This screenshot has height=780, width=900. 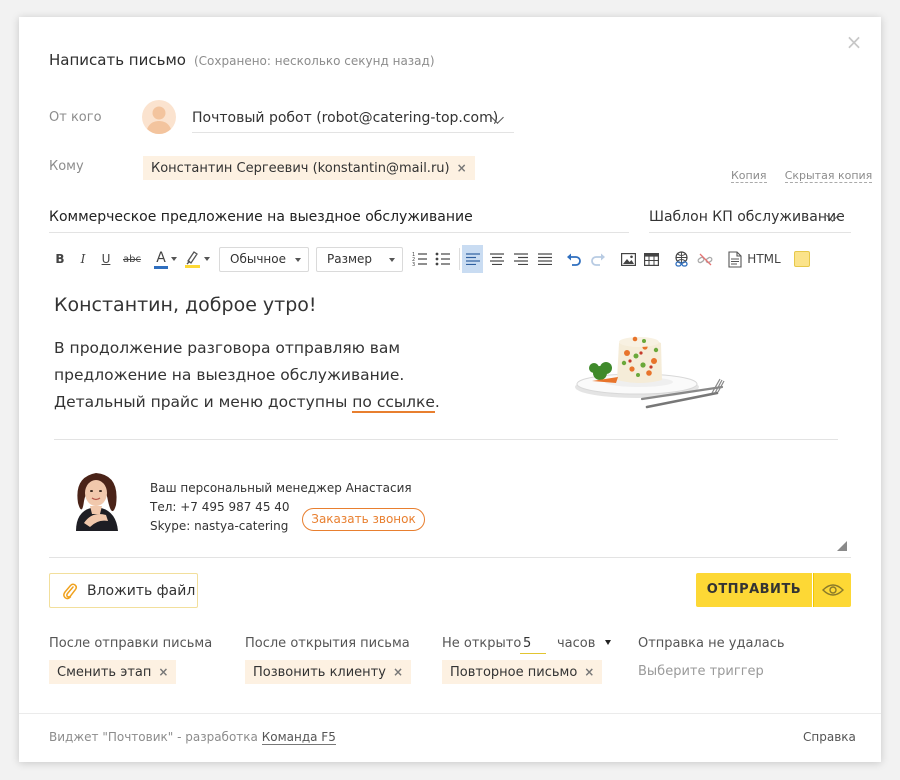 I want to click on align-center-icon, so click(x=496, y=259).